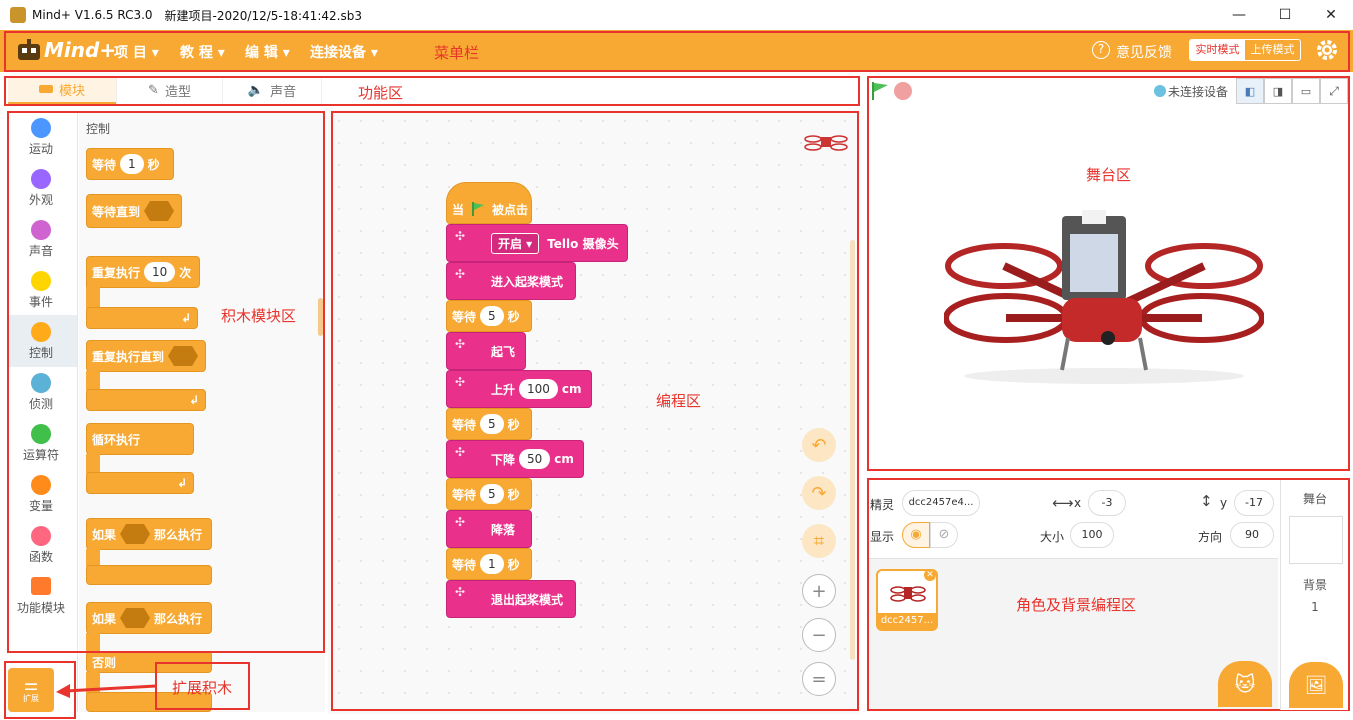 This screenshot has width=1353, height=720. What do you see at coordinates (515, 459) in the screenshot?
I see `block-down: ✣ 下降 50 cm` at bounding box center [515, 459].